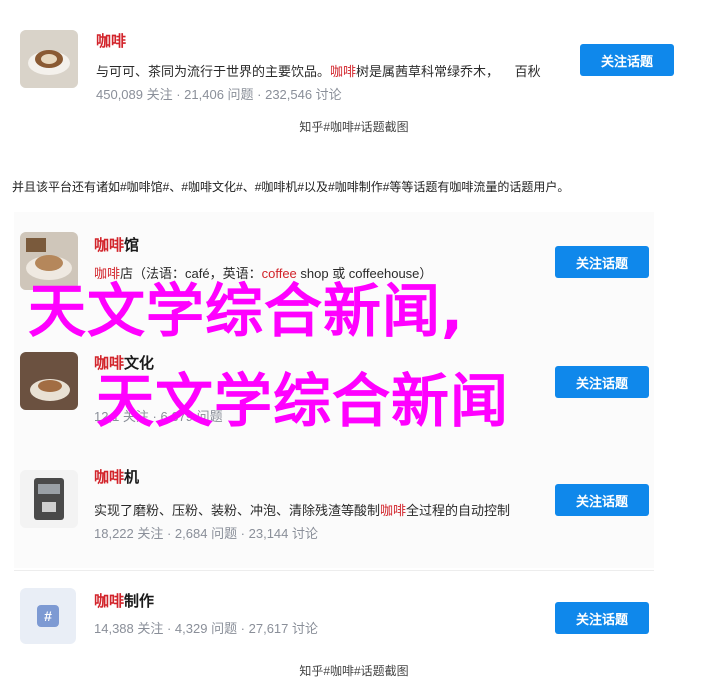 This screenshot has height=700, width=708. Describe the element at coordinates (111, 40) in the screenshot. I see `topic-title: 咖啡` at that location.